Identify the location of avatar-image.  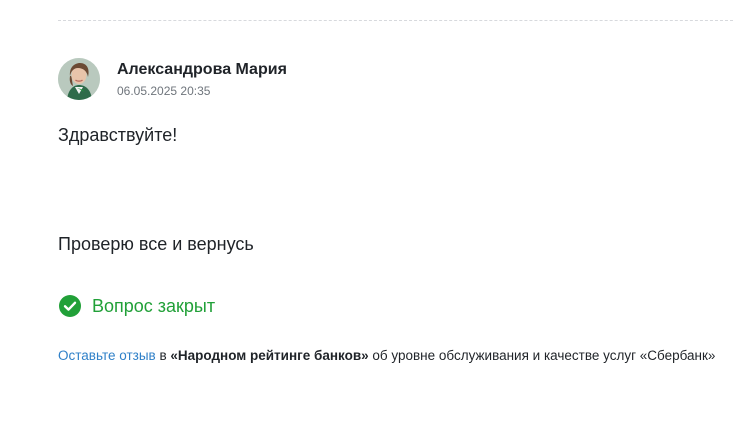
(79, 79).